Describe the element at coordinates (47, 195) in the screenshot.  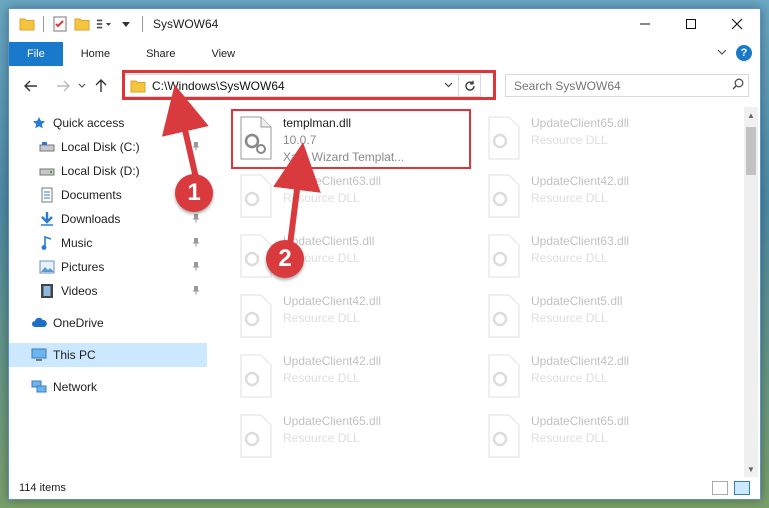
I see `documents-icon` at that location.